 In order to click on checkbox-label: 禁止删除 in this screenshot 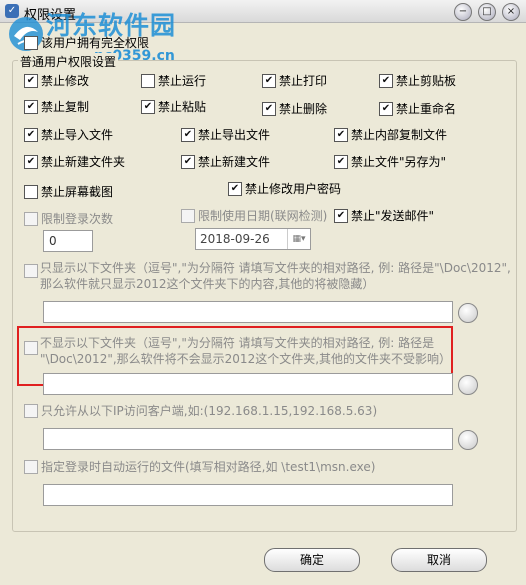, I will do `click(303, 109)`.